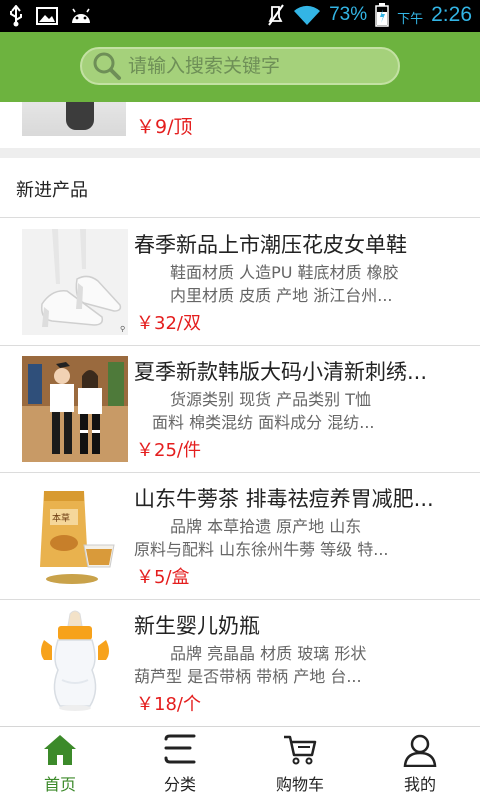  I want to click on product-price: ￥5/盒, so click(163, 577).